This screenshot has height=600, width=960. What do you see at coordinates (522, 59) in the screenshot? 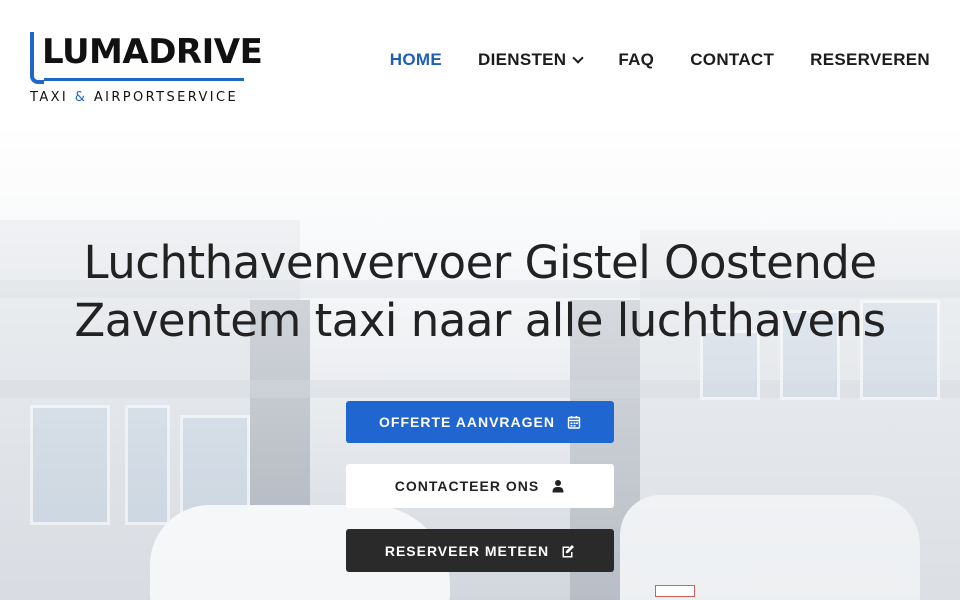
I see `nav-item-diensten-label: DIENSTEN` at bounding box center [522, 59].